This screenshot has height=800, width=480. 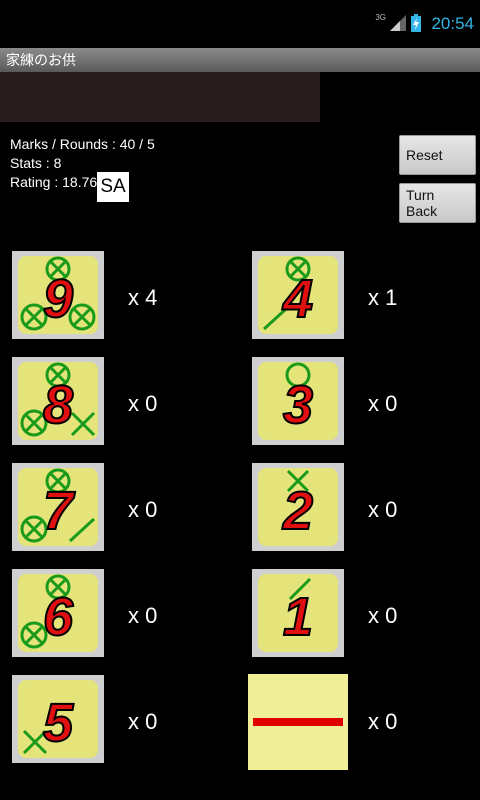 I want to click on number-4-button: 4, so click(x=298, y=295).